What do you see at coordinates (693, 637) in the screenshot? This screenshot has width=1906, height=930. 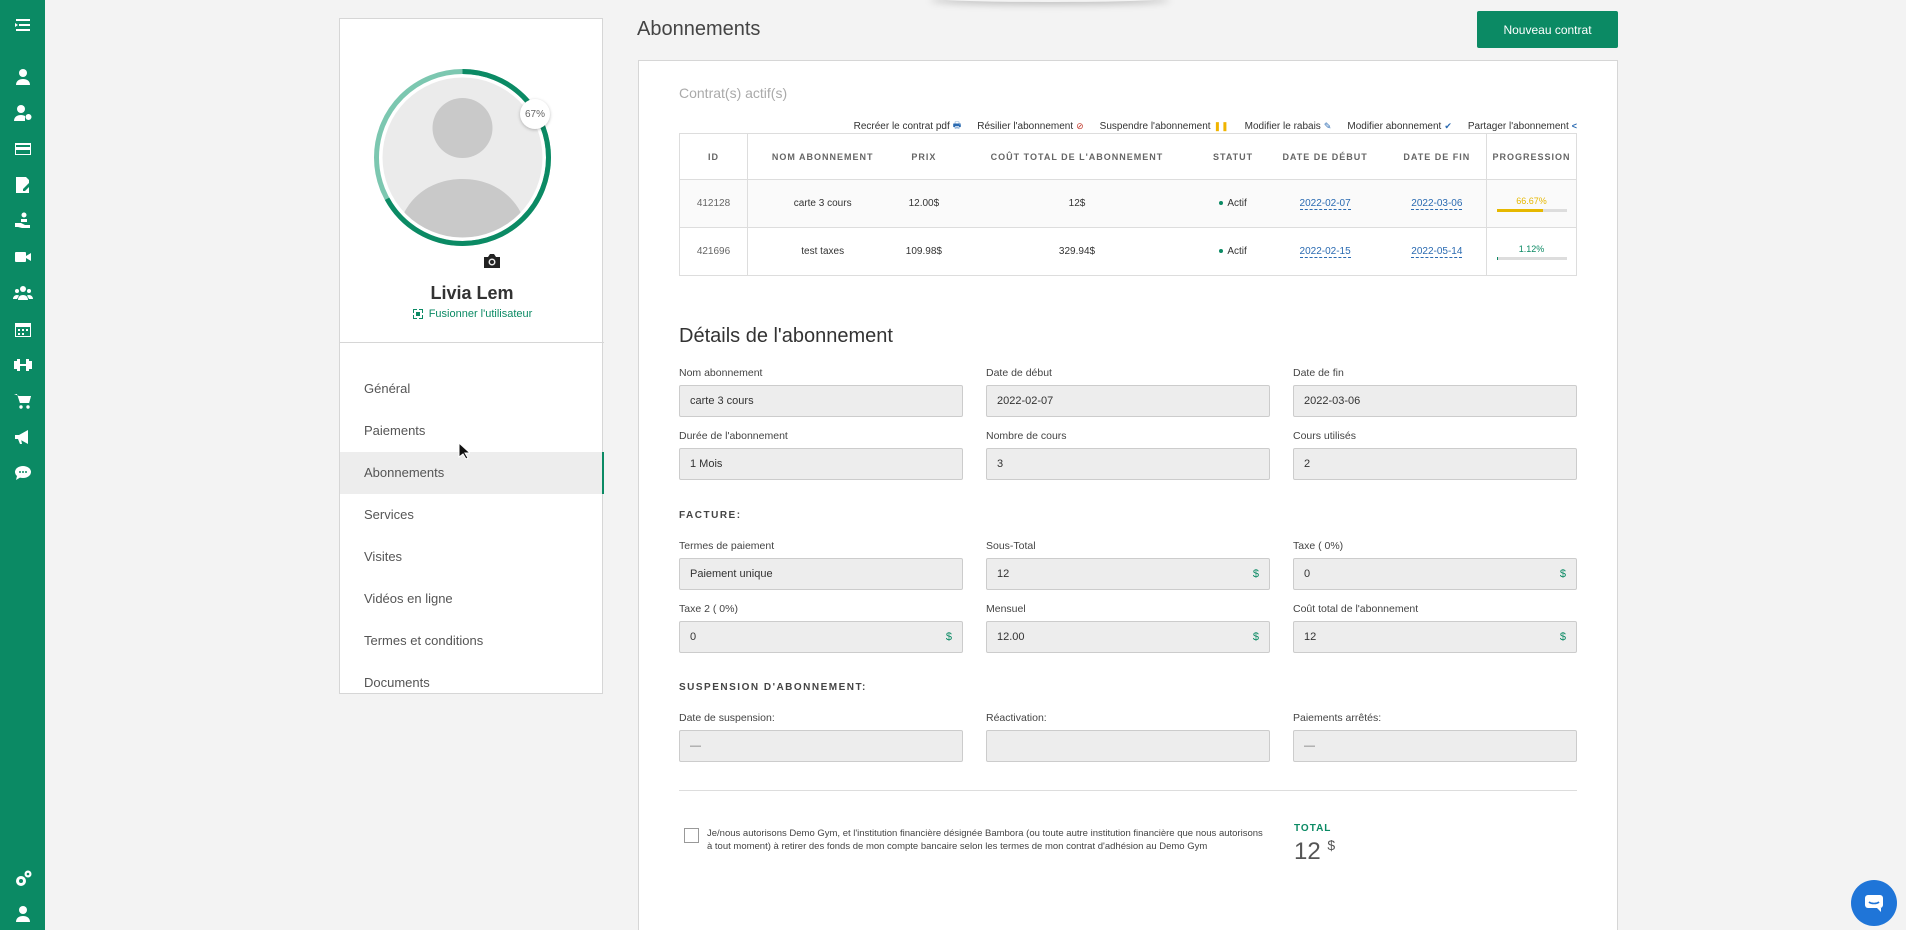 I see `field-value: 0` at bounding box center [693, 637].